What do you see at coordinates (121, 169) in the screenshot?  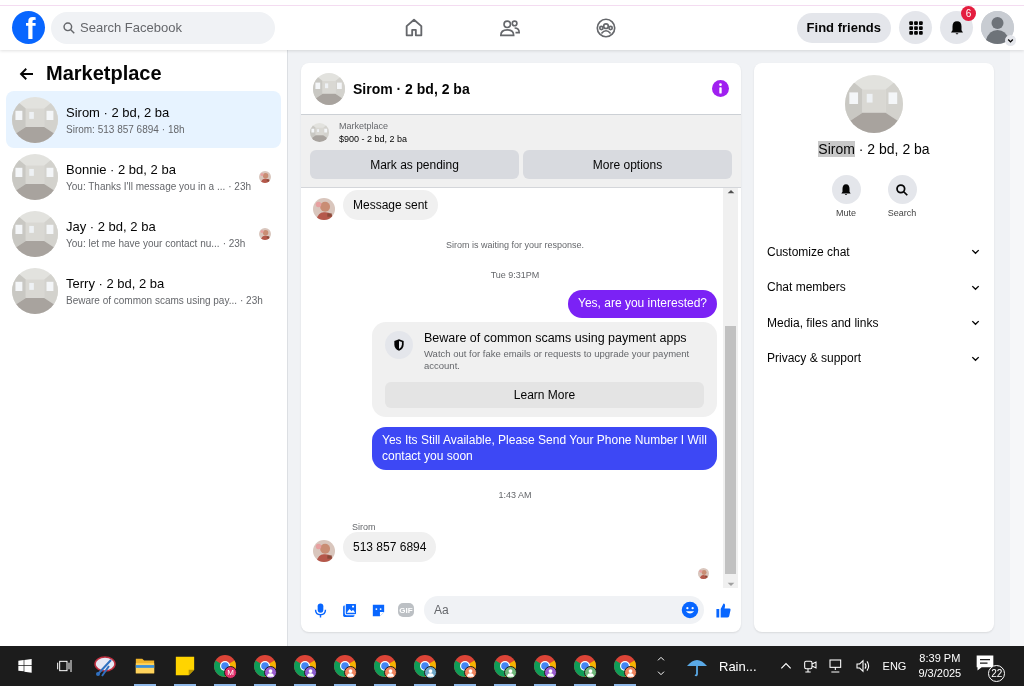 I see `conversation-title: Bonnie · 2 bd, 2 ba` at bounding box center [121, 169].